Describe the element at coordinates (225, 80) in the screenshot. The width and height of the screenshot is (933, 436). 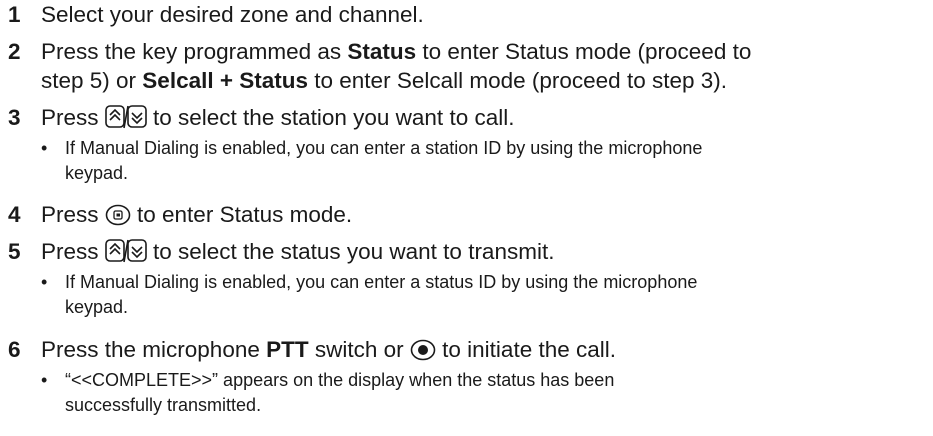
I see `selcall-status-key-label: Selcall + Status` at that location.